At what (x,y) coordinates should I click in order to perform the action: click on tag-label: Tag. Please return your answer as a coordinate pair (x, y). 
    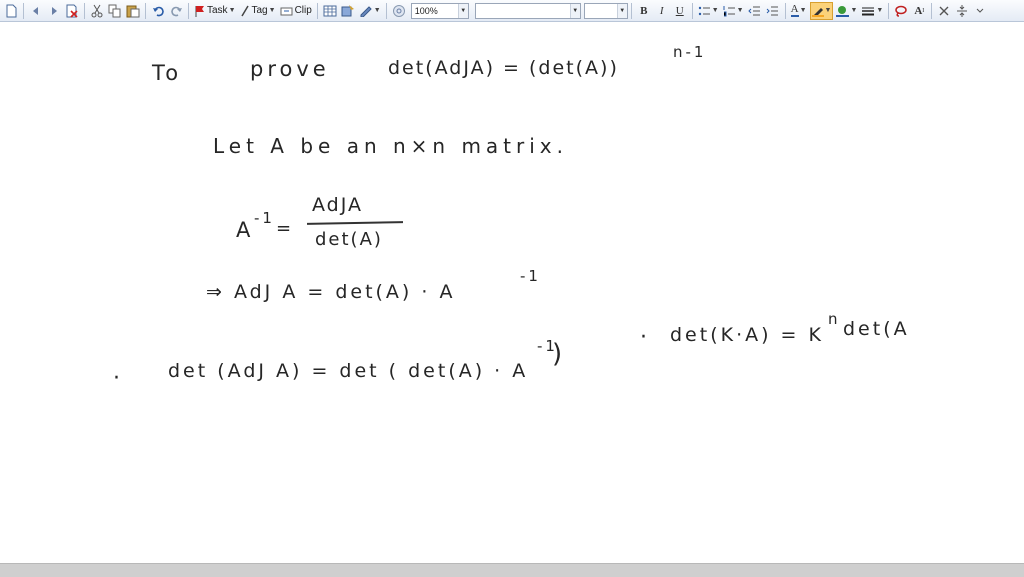
    Looking at the image, I should click on (259, 10).